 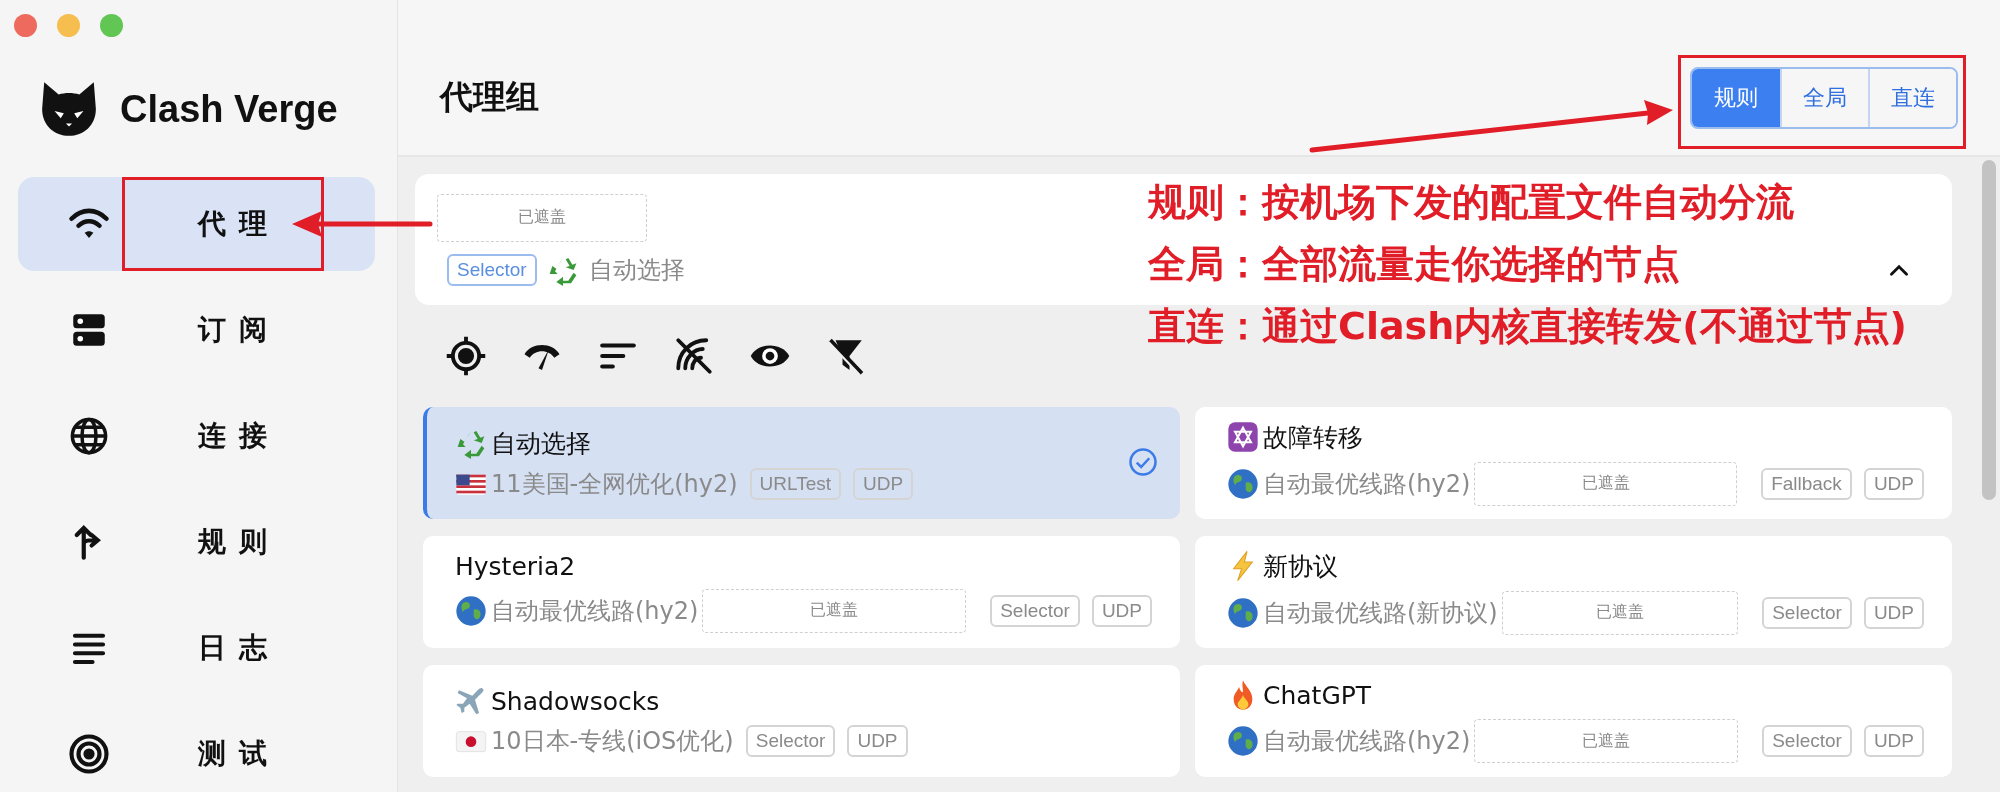 I want to click on locate-icon, so click(x=466, y=356).